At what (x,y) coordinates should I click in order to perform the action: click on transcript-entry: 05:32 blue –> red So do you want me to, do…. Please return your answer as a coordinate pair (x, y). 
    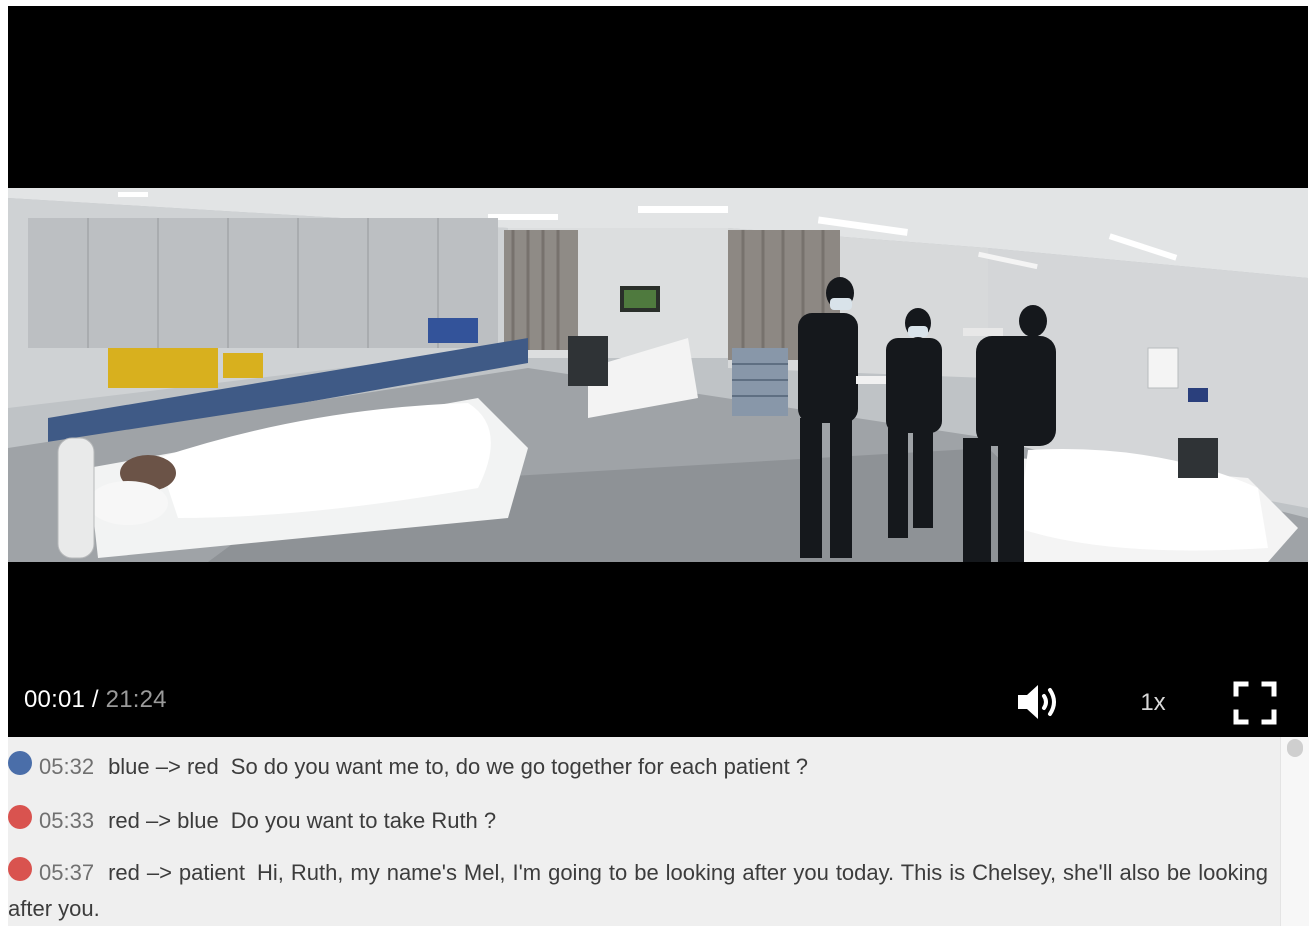
    Looking at the image, I should click on (638, 767).